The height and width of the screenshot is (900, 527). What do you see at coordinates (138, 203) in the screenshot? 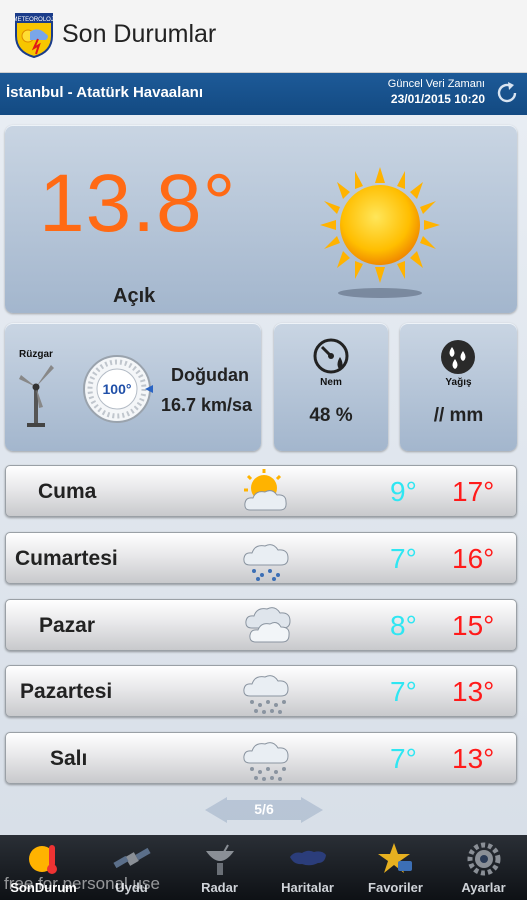
I see `current-temperature: 13.8°` at bounding box center [138, 203].